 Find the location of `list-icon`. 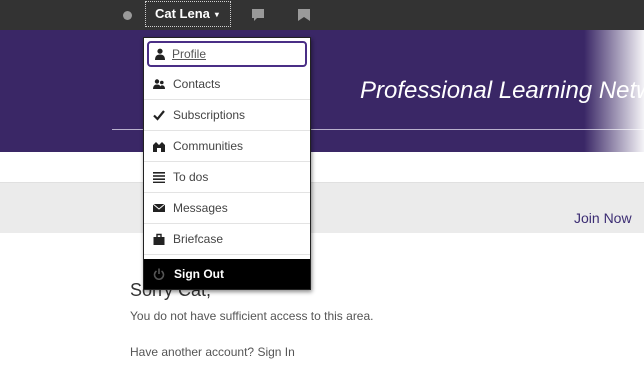

list-icon is located at coordinates (159, 177).